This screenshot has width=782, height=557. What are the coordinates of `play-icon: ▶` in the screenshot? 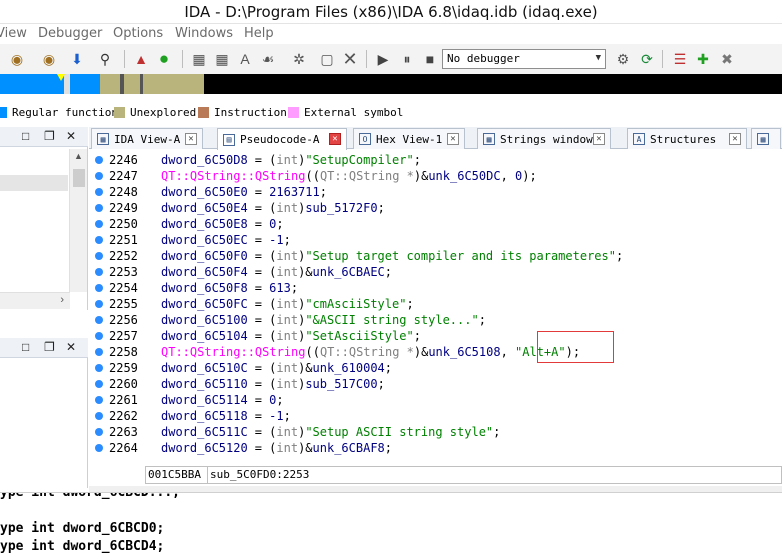 It's located at (383, 59).